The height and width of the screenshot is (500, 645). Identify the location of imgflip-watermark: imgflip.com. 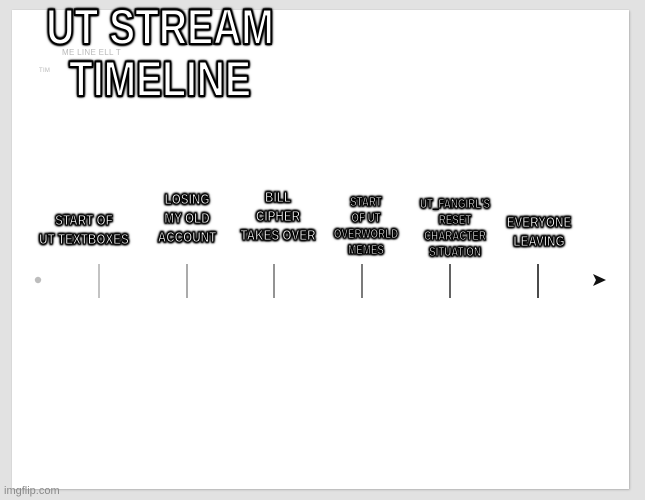
(32, 491).